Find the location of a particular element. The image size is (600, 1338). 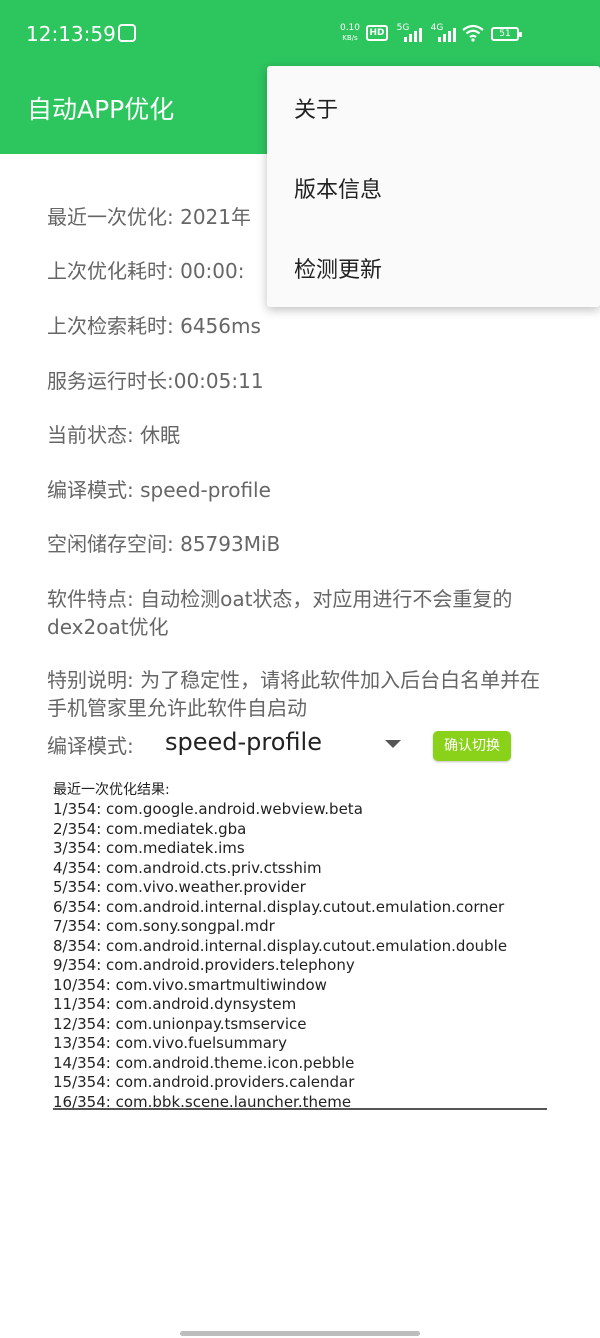

info-compile-mode: 编译模式: speed-profile is located at coordinates (159, 490).